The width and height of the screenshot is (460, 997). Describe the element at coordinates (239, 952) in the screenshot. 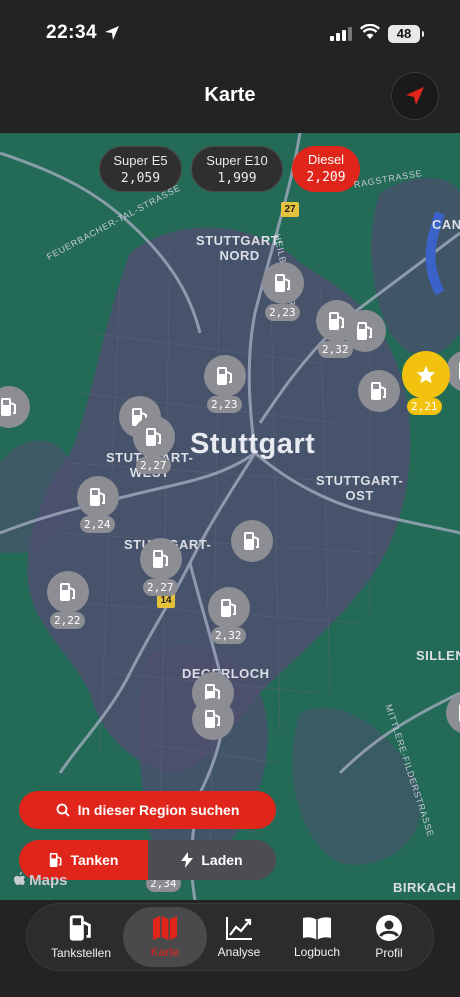

I see `tab-label: Analyse` at that location.